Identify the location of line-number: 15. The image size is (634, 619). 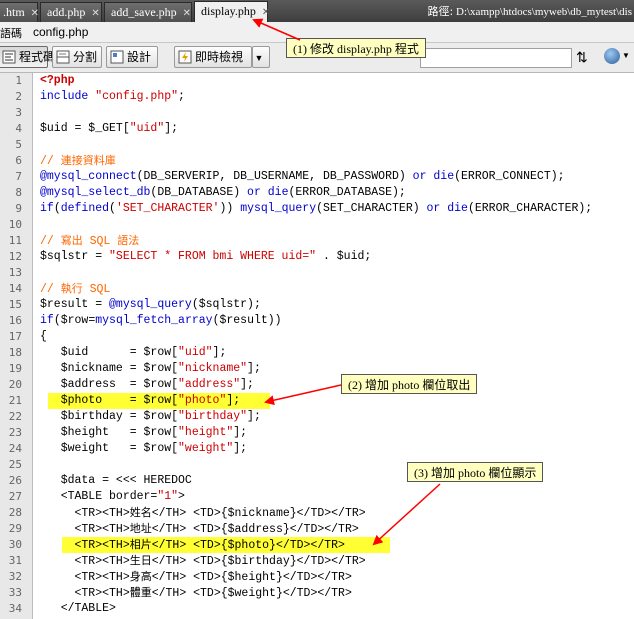
(15, 304).